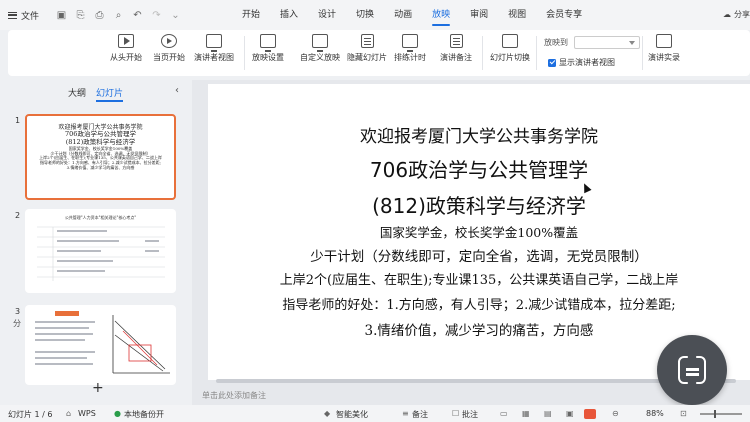  Describe the element at coordinates (352, 414) in the screenshot. I see `smart-beautify-button: 智能美化` at that location.